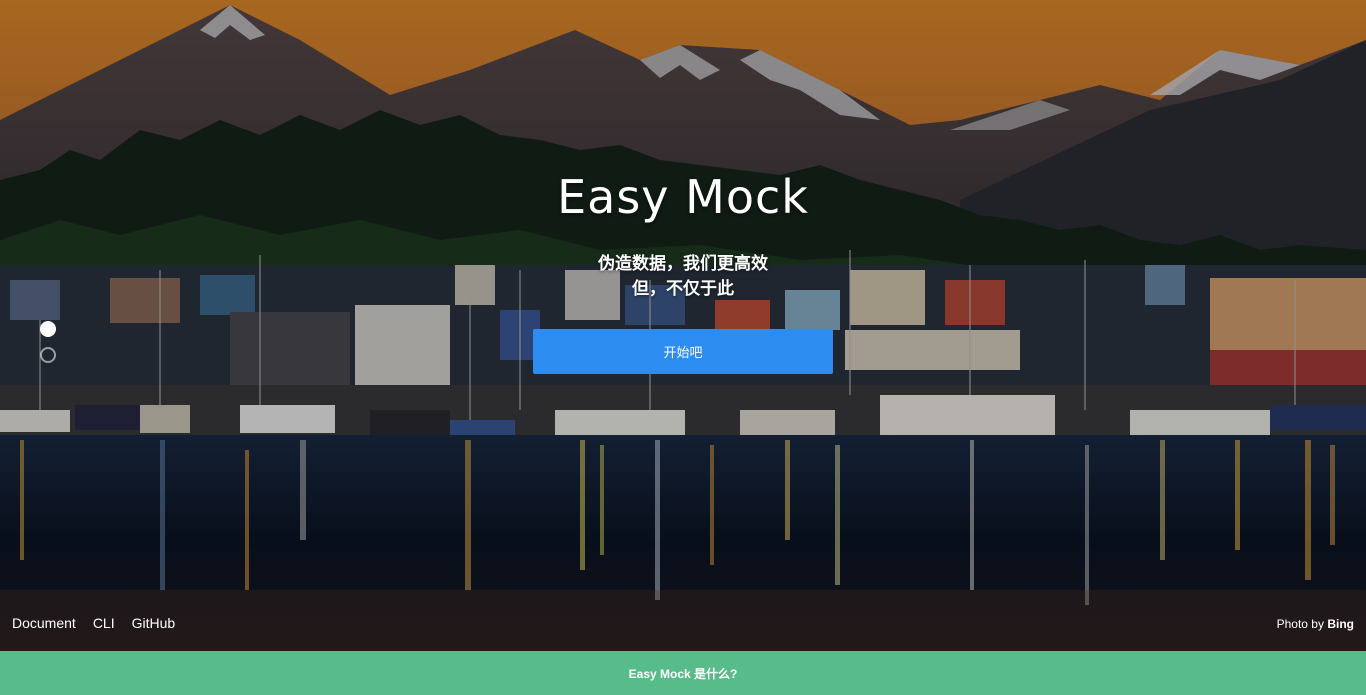  Describe the element at coordinates (154, 623) in the screenshot. I see `github-link: GitHub` at that location.